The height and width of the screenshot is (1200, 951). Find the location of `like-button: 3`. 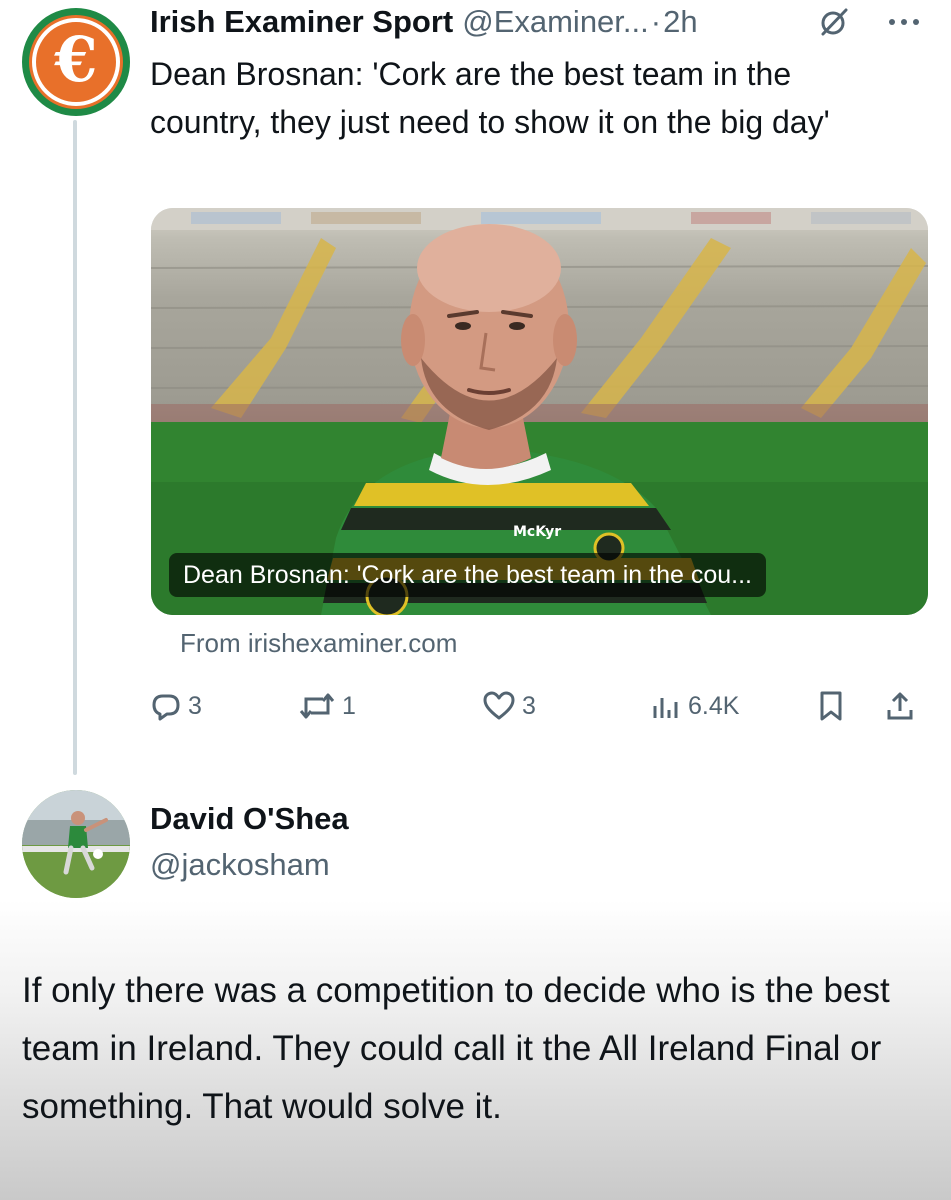

like-button: 3 is located at coordinates (509, 706).